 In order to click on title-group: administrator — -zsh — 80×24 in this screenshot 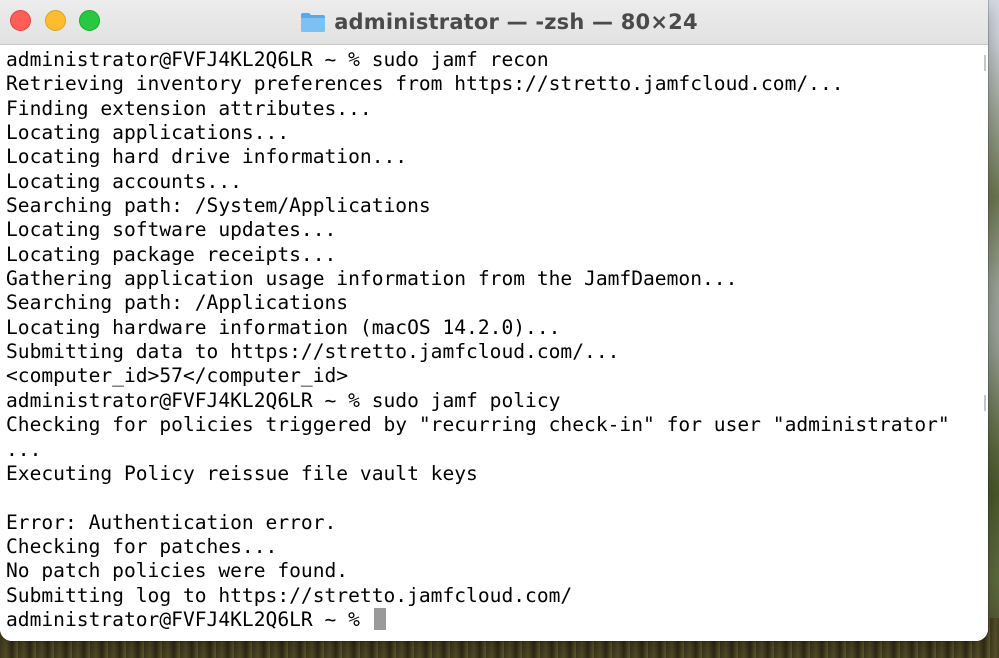, I will do `click(494, 22)`.